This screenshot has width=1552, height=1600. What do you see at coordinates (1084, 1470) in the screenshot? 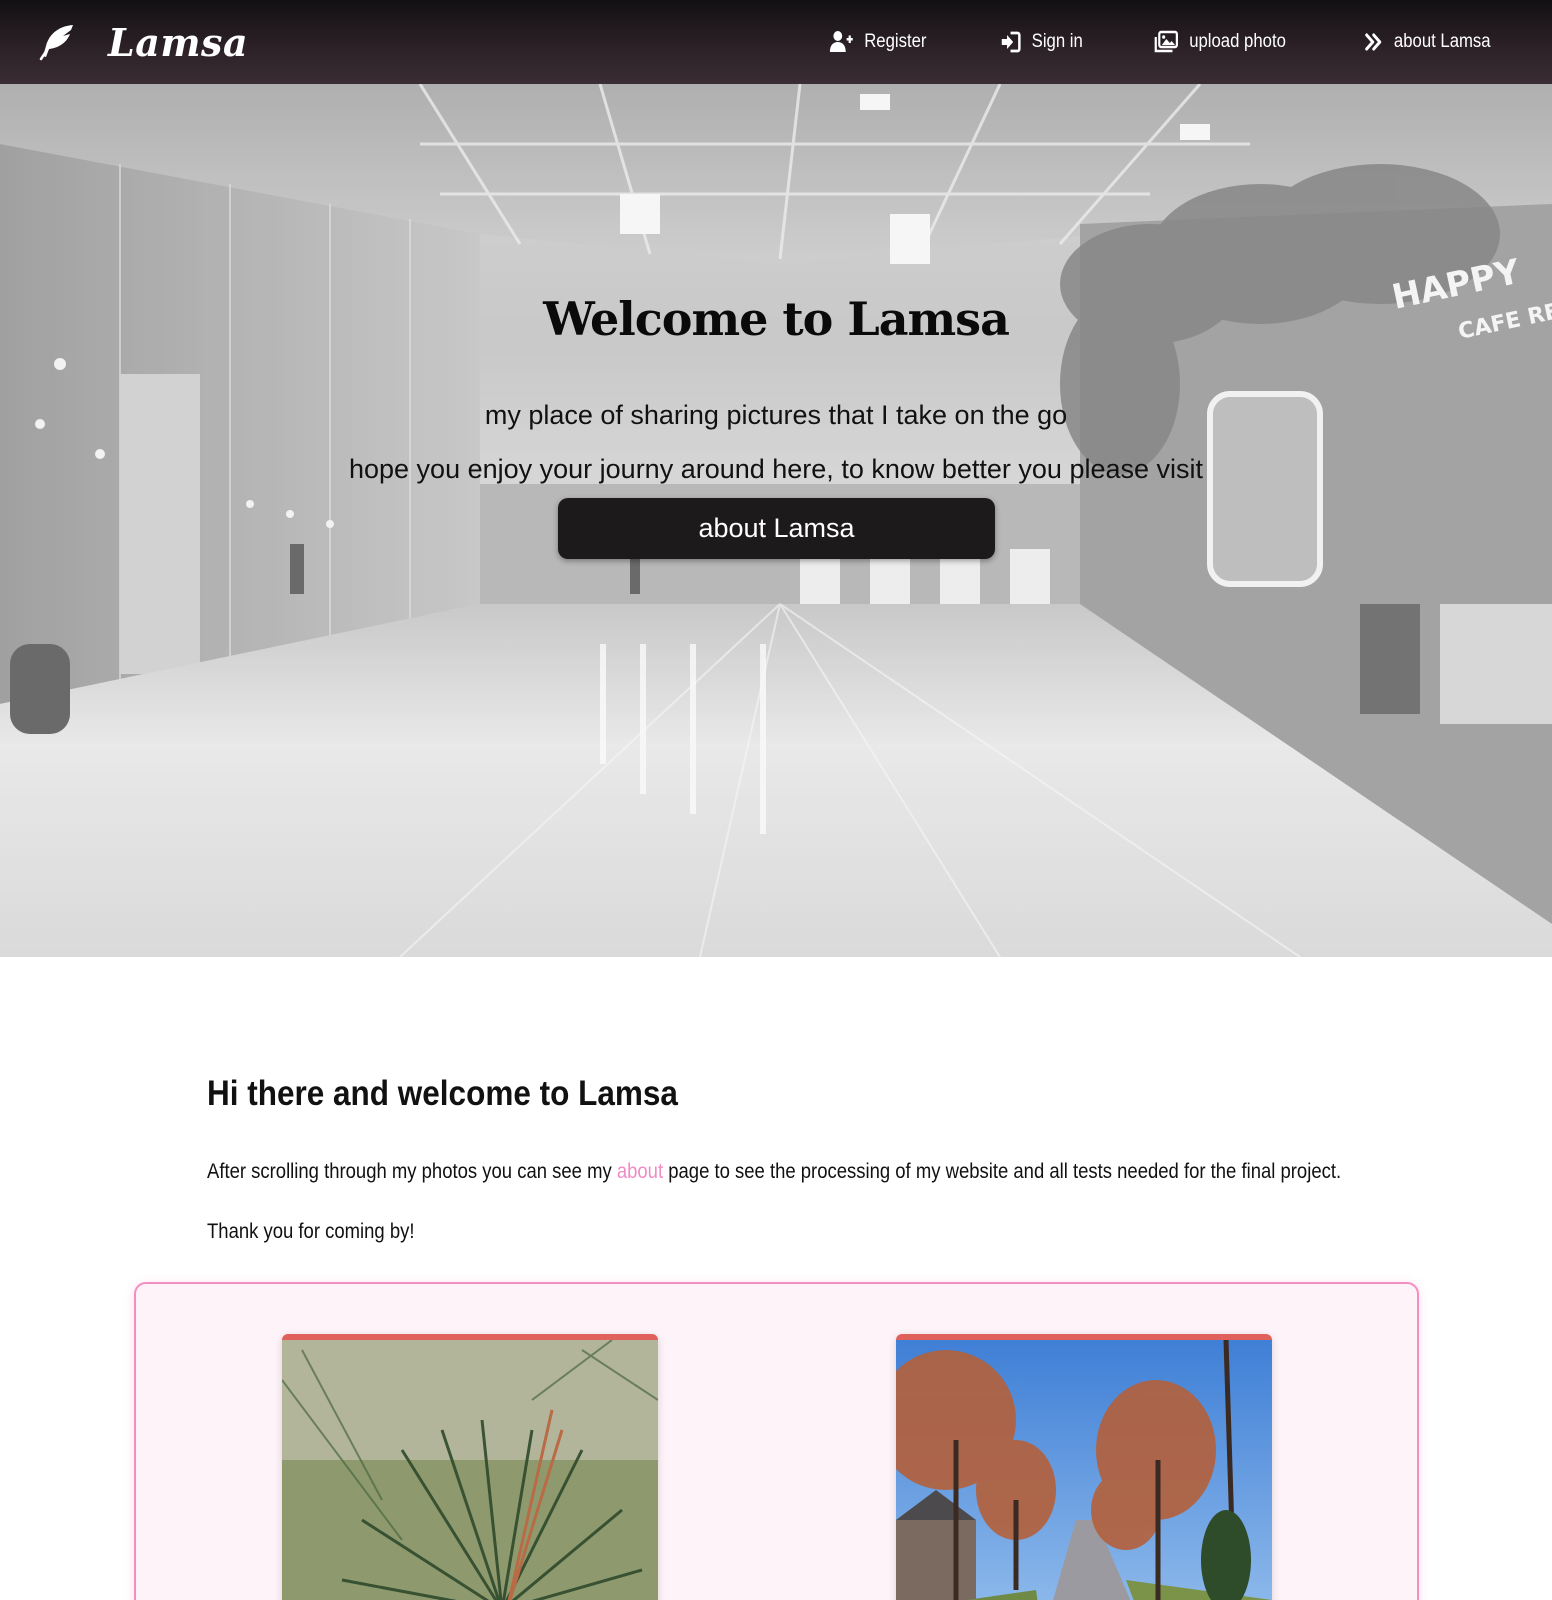
I see `autumn-street-photo` at bounding box center [1084, 1470].